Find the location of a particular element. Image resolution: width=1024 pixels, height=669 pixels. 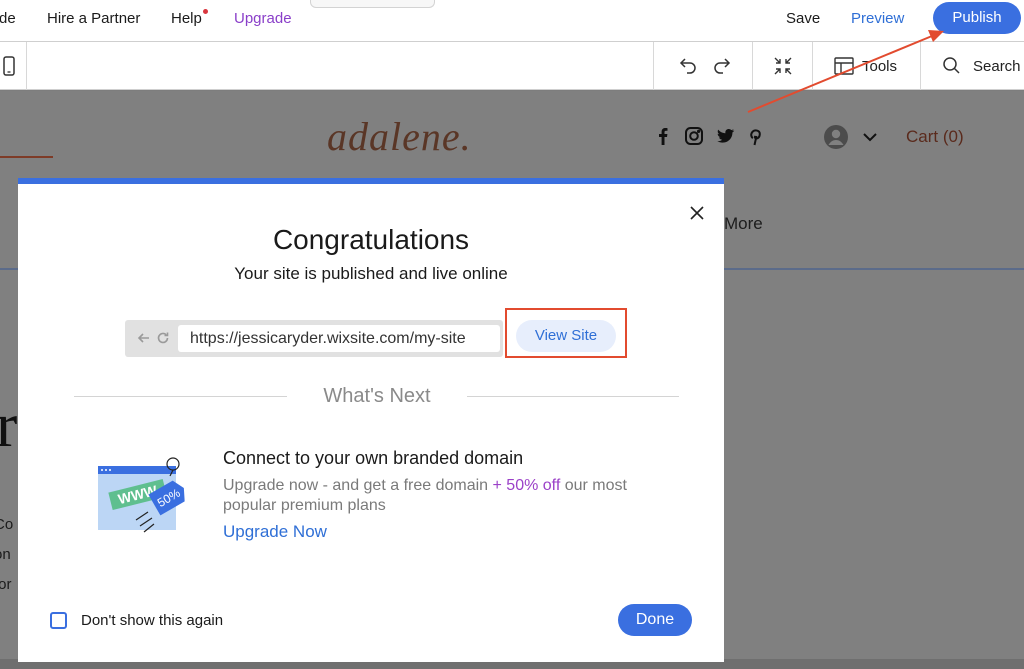

view-site-button: View Site is located at coordinates (566, 336).